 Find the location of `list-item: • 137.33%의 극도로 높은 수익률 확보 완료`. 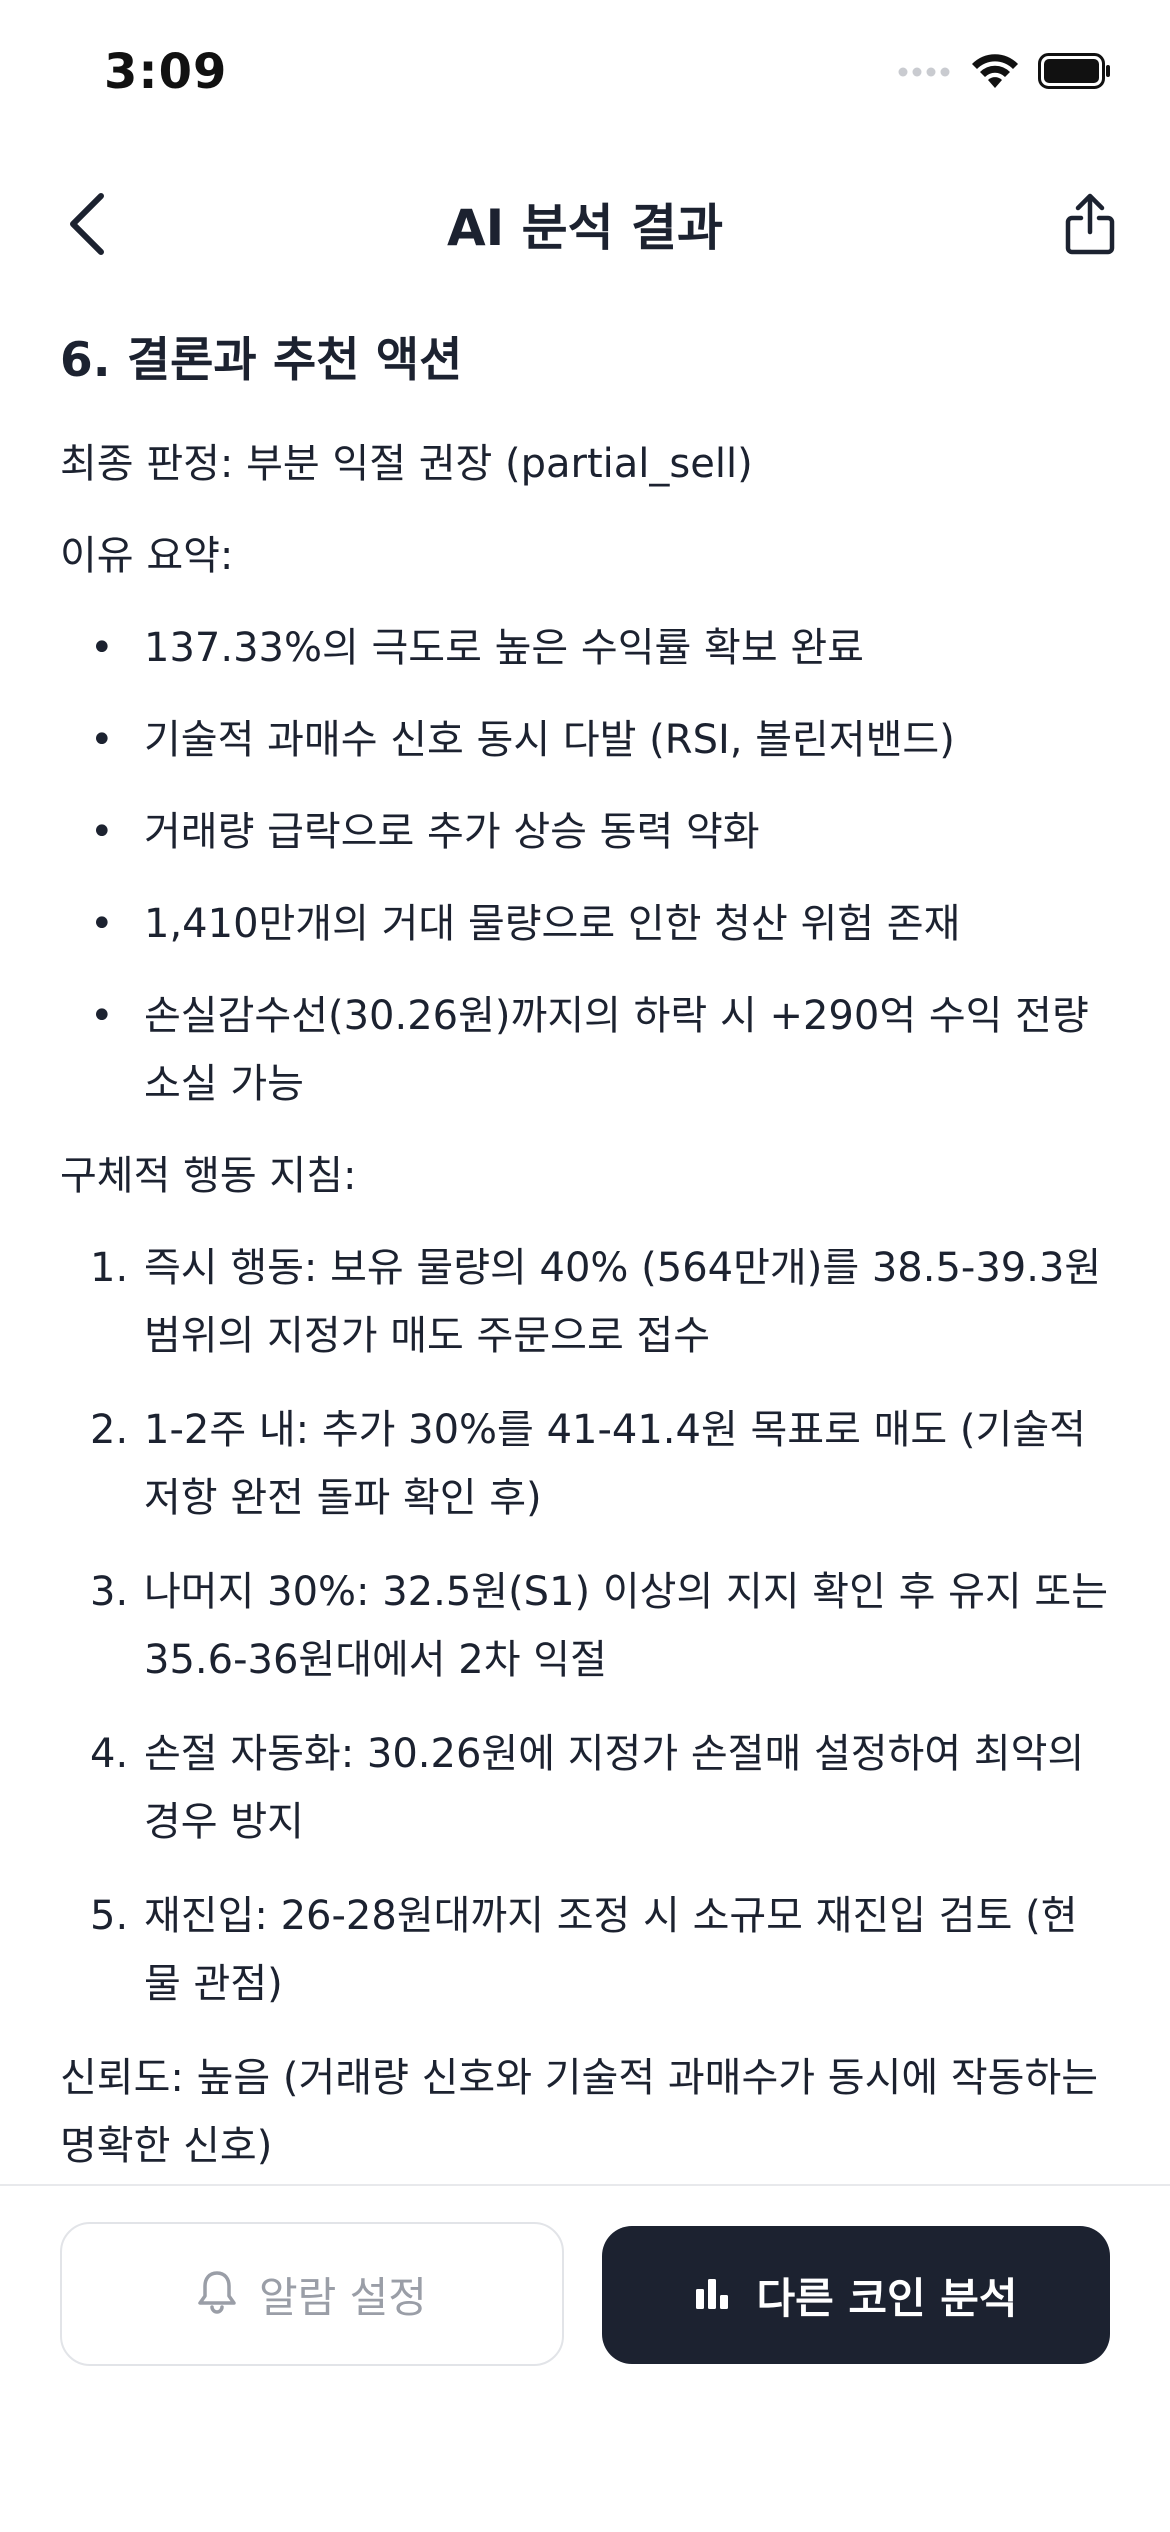

list-item: • 137.33%의 극도로 높은 수익률 확보 완료 is located at coordinates (477, 648).